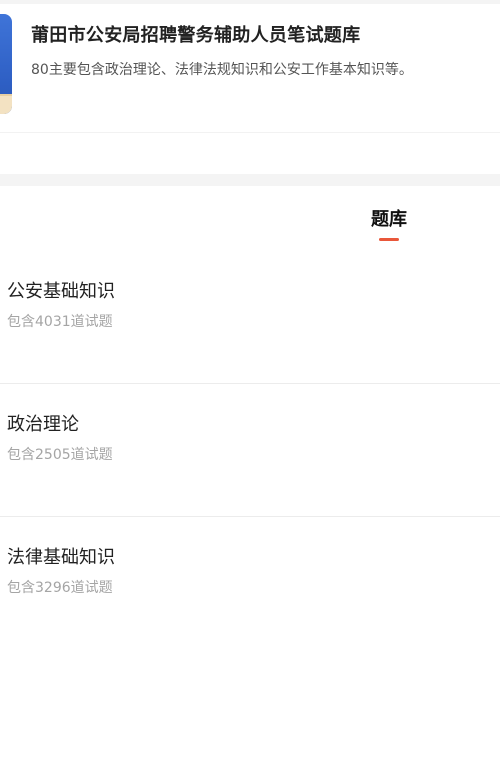  I want to click on category-name: 法律基础知识, so click(61, 557).